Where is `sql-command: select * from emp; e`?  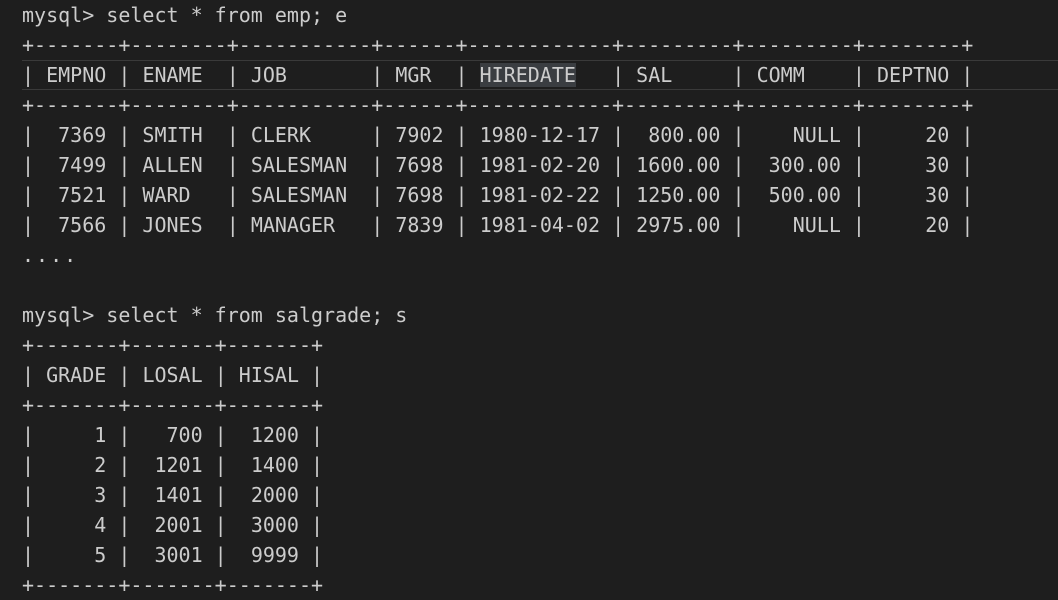
sql-command: select * from emp; e is located at coordinates (221, 15).